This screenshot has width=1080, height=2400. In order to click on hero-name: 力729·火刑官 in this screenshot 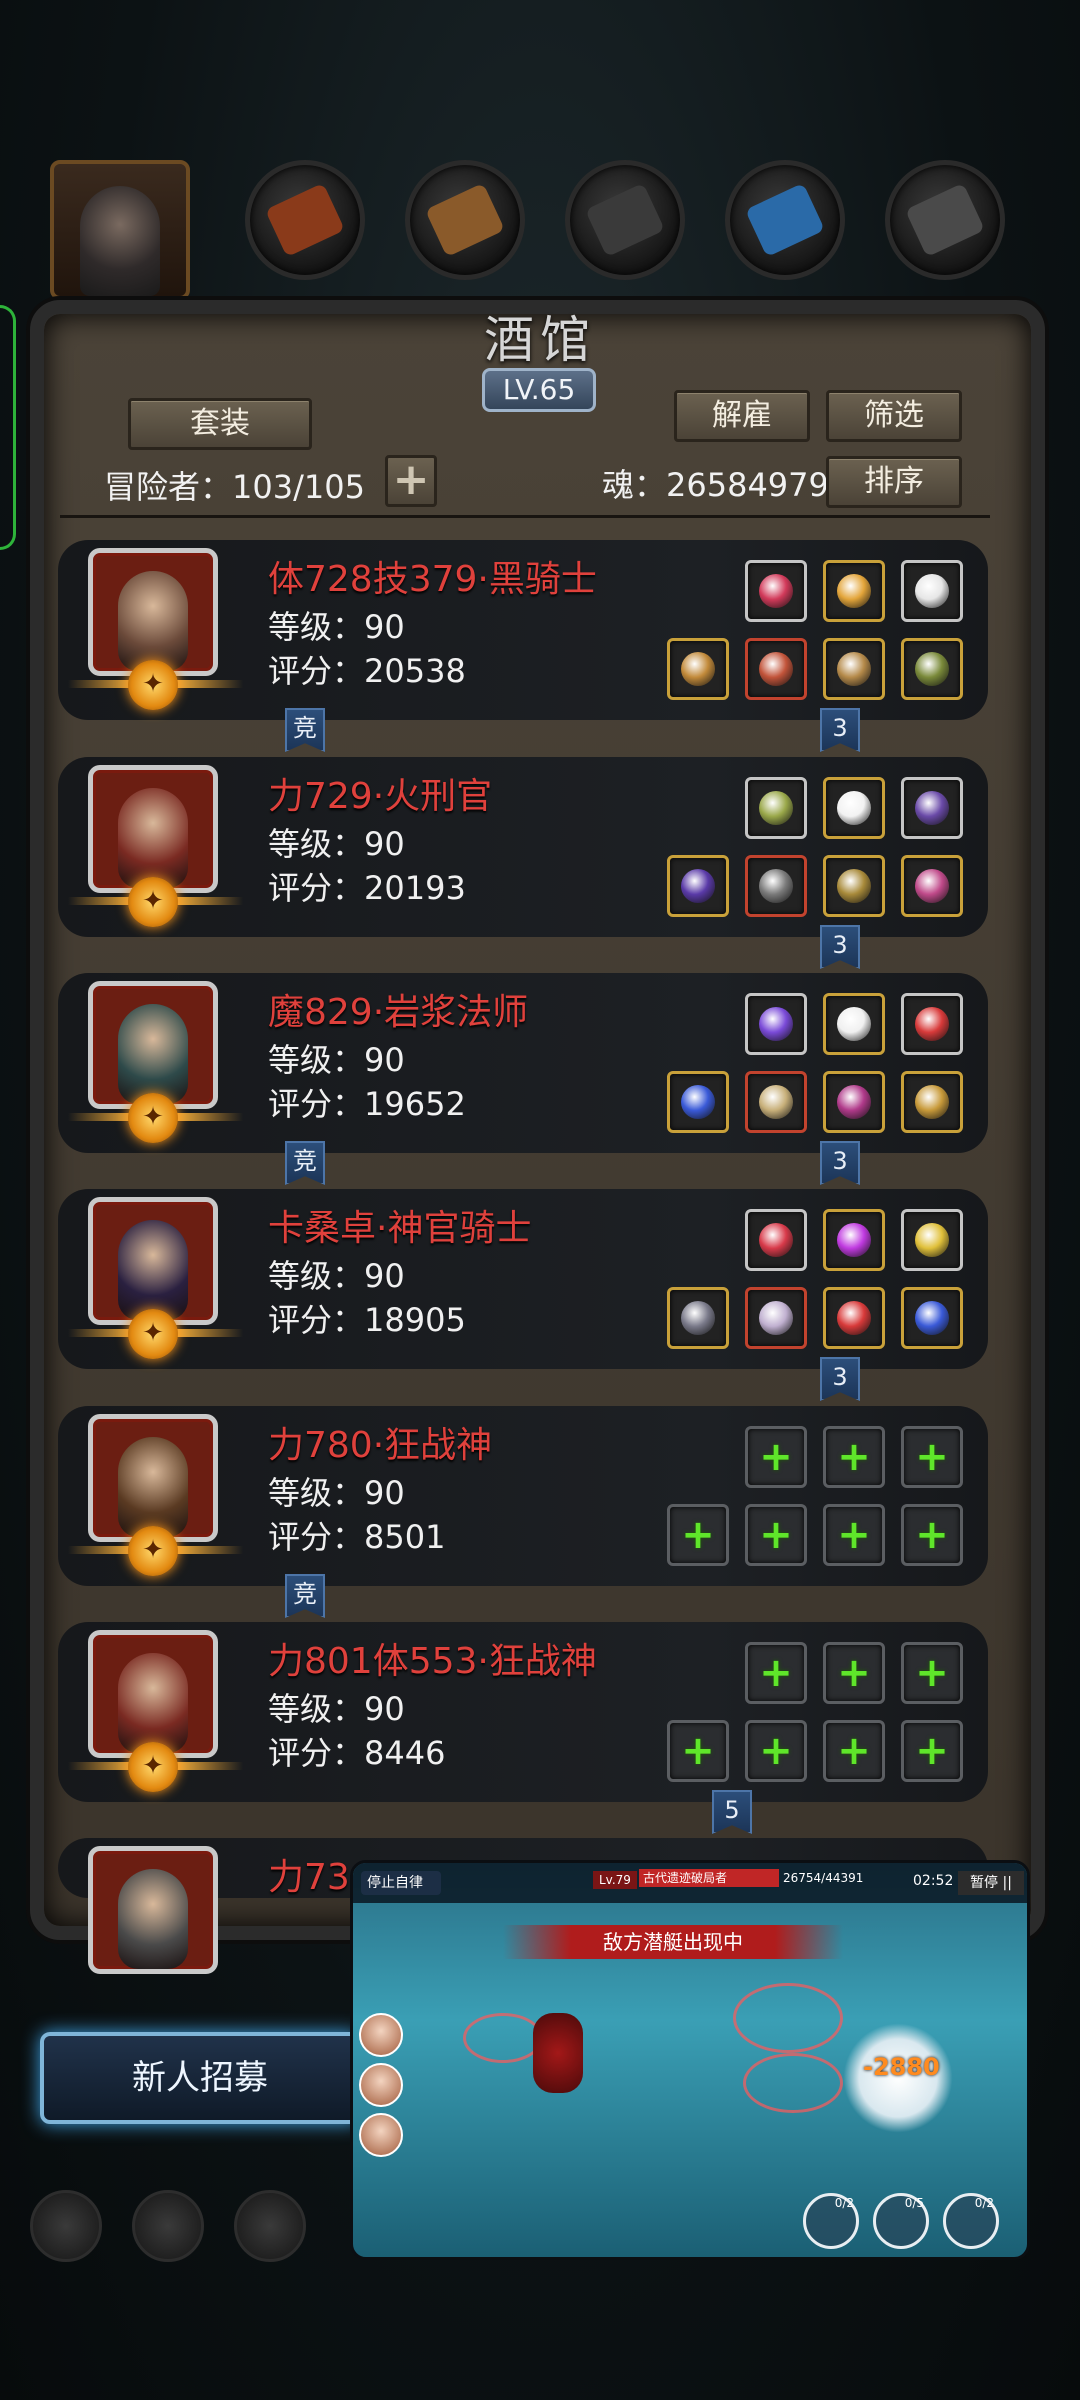, I will do `click(380, 796)`.